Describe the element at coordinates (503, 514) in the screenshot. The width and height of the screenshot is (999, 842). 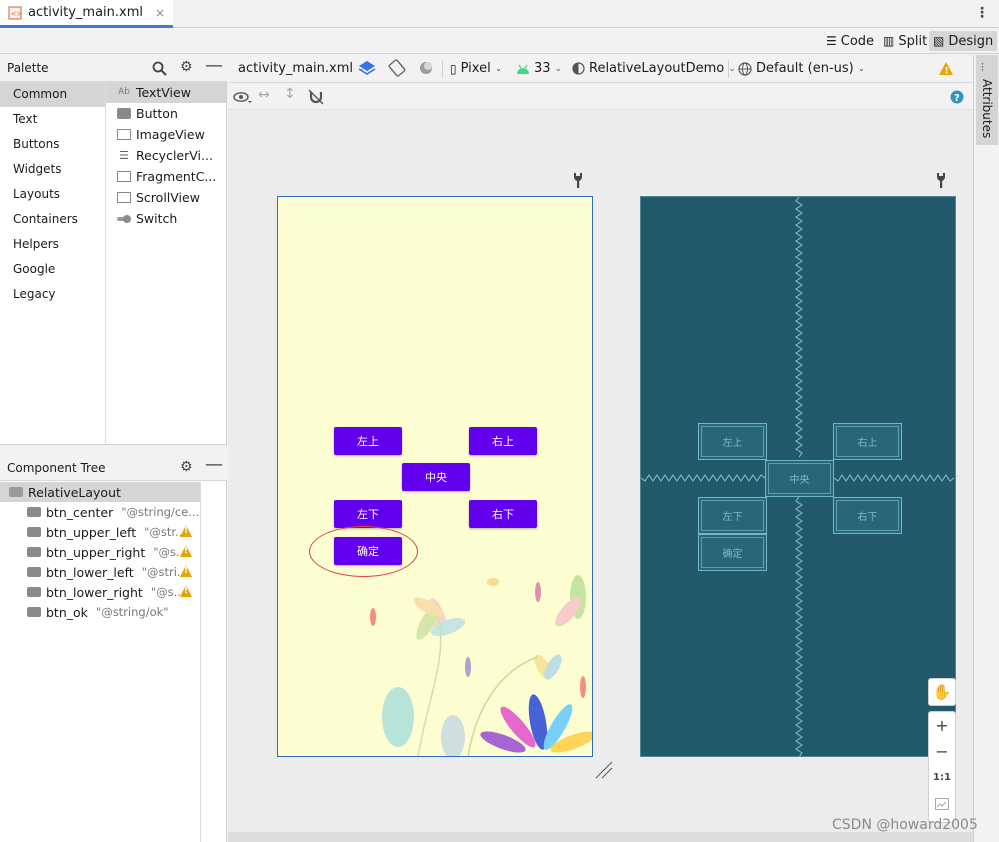
I see `btn-lower-right: 右下` at that location.